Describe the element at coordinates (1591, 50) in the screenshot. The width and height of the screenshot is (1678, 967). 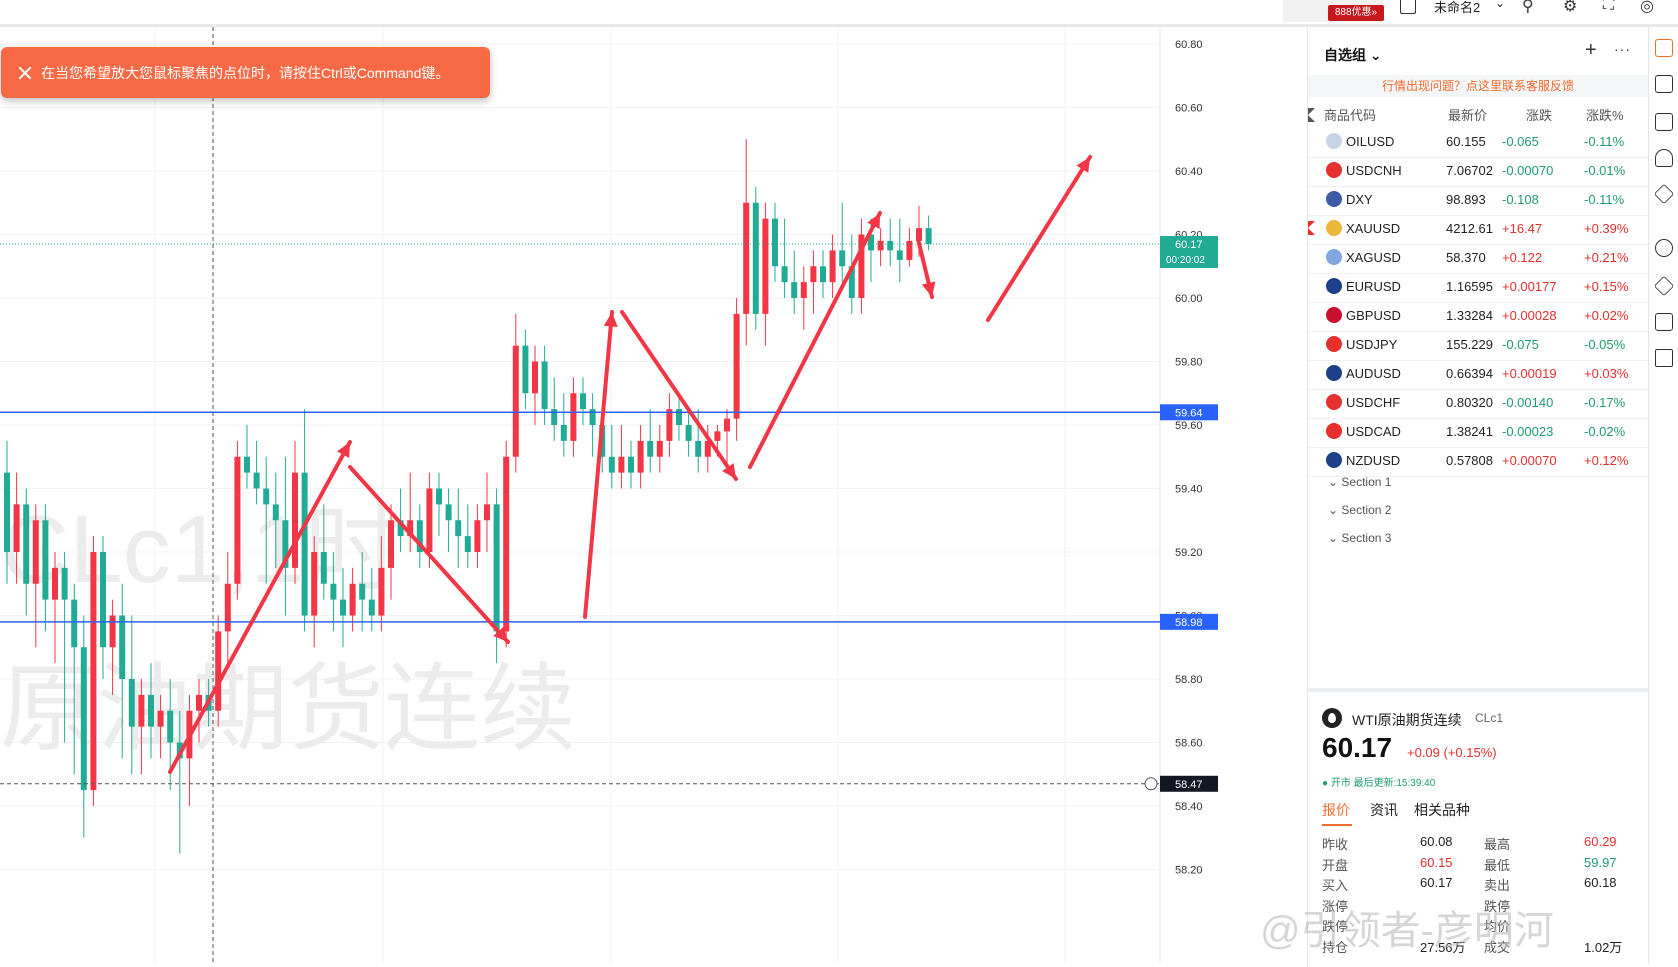
I see `add-icon: +` at that location.